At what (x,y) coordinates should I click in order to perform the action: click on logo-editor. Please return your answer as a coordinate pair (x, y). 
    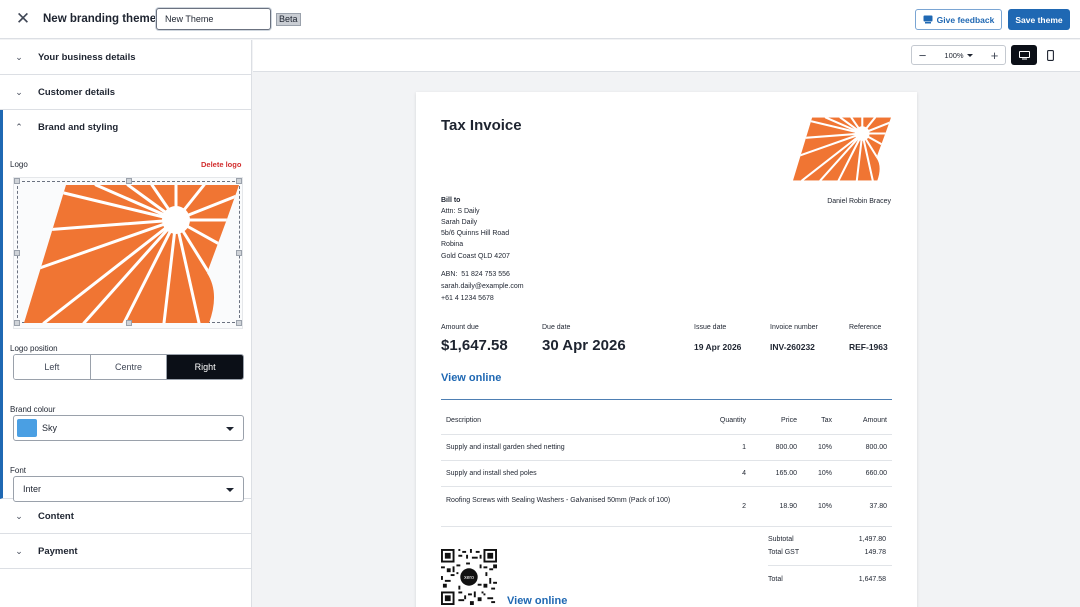
    Looking at the image, I should click on (128, 253).